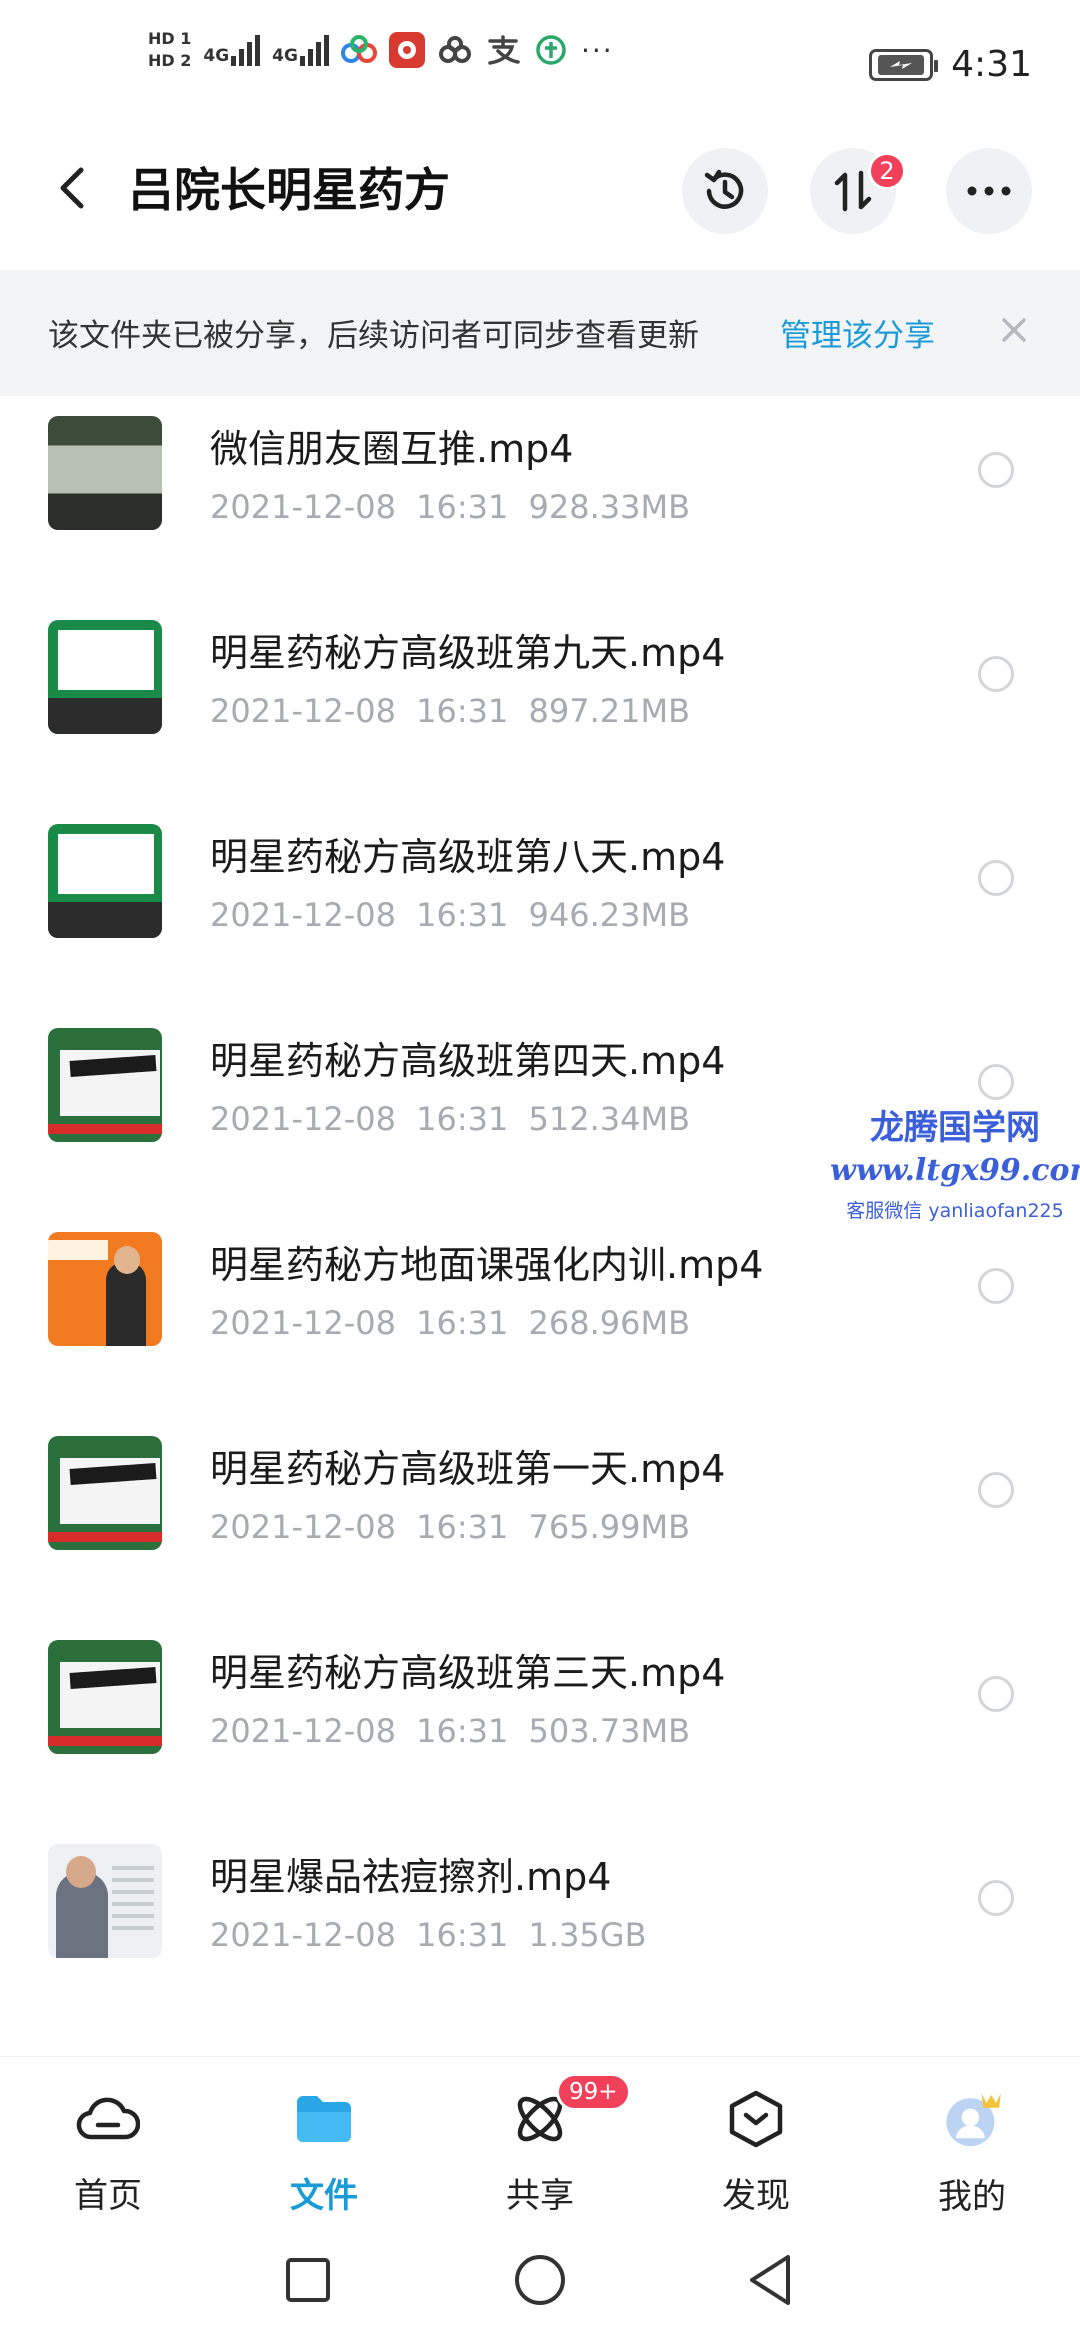  I want to click on file-meta: 2021-12-08 16:31 268.96MB, so click(450, 1323).